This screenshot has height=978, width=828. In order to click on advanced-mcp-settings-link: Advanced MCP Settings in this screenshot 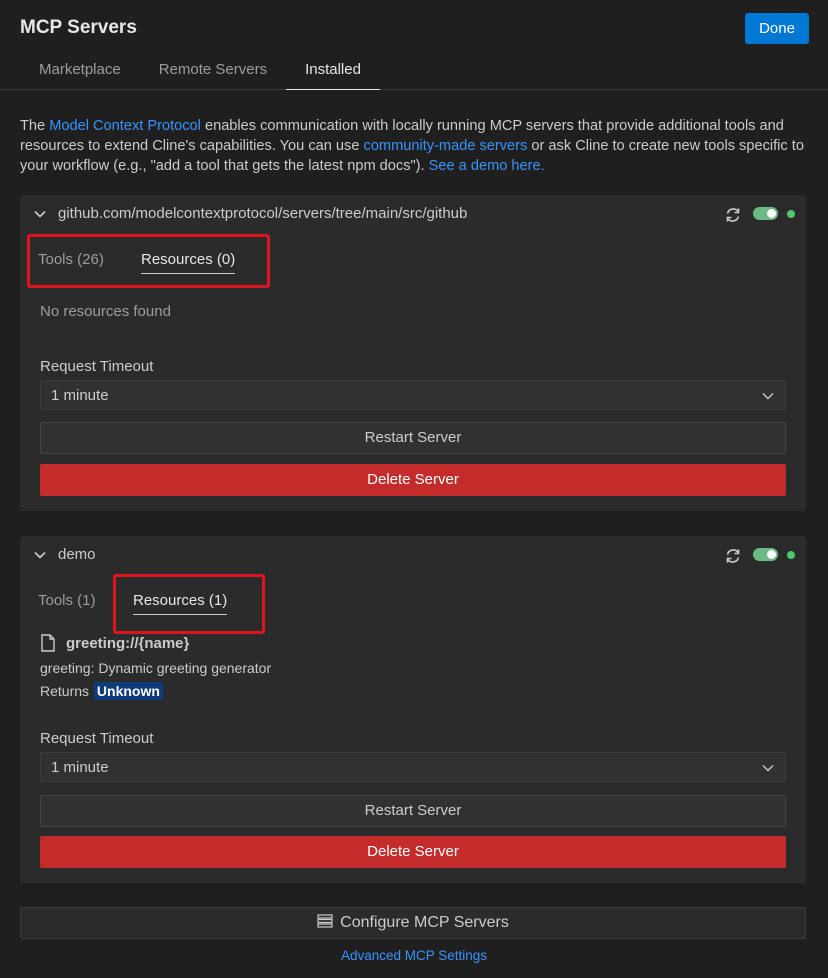, I will do `click(414, 955)`.